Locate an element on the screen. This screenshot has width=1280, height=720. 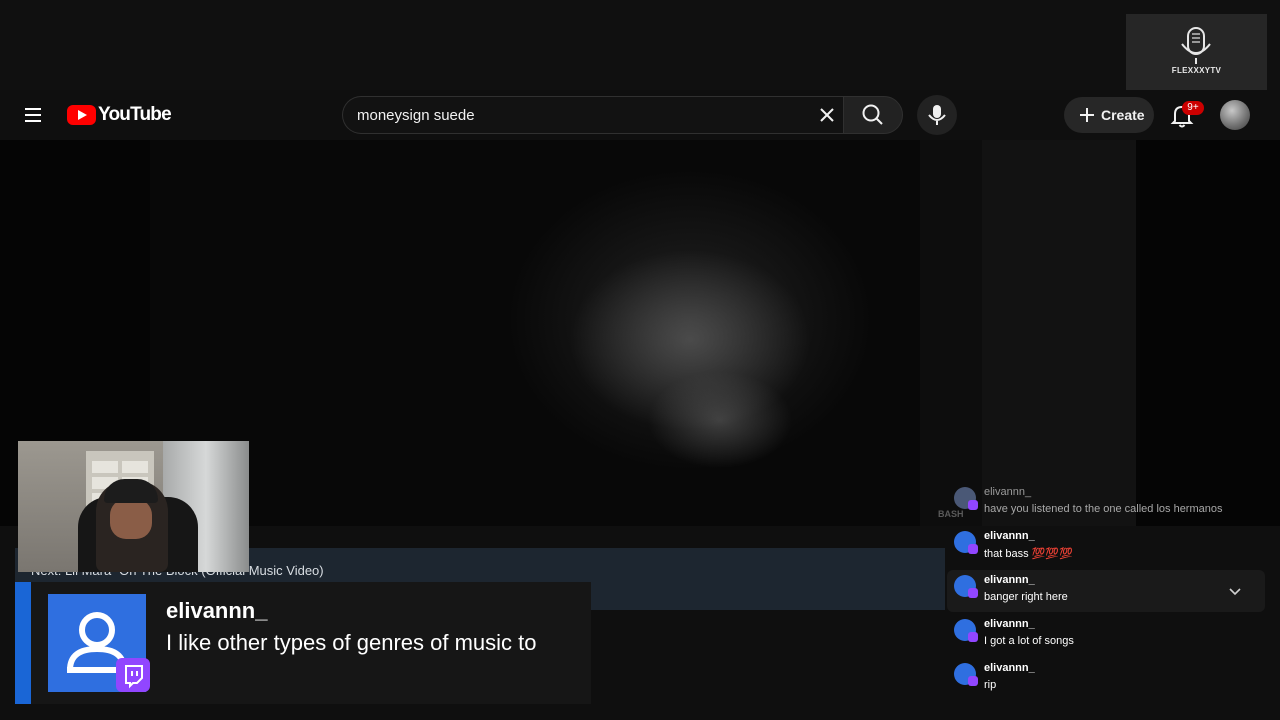
chat-message: elivannn_ rip is located at coordinates (1106, 679).